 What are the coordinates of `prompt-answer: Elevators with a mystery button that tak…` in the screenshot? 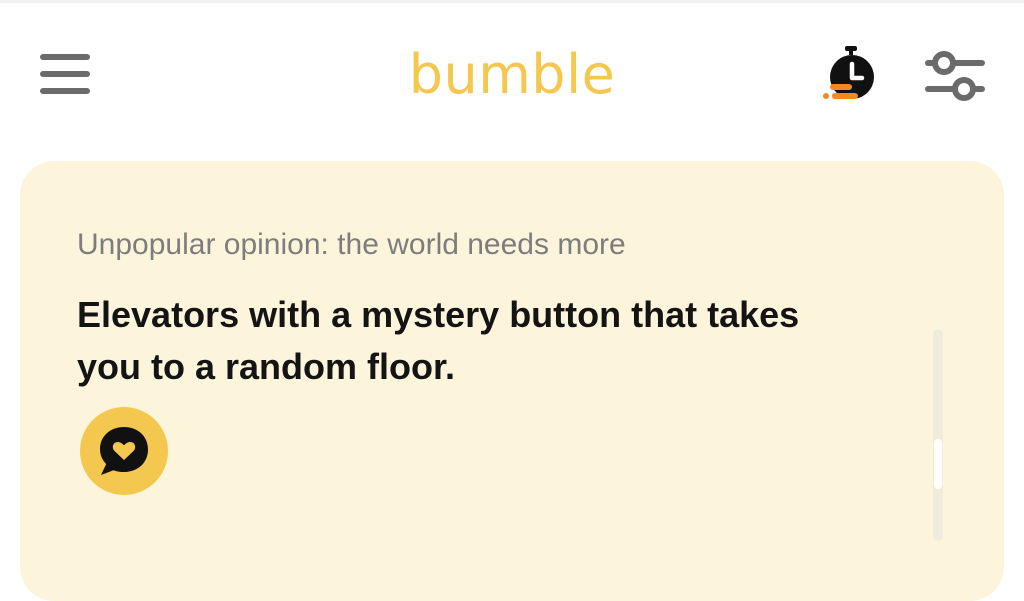 It's located at (438, 340).